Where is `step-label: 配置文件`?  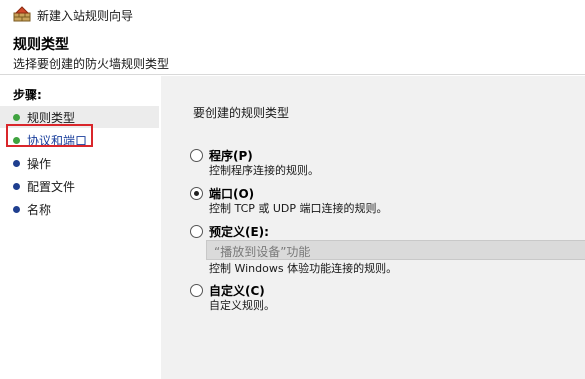
step-label: 配置文件 is located at coordinates (51, 187).